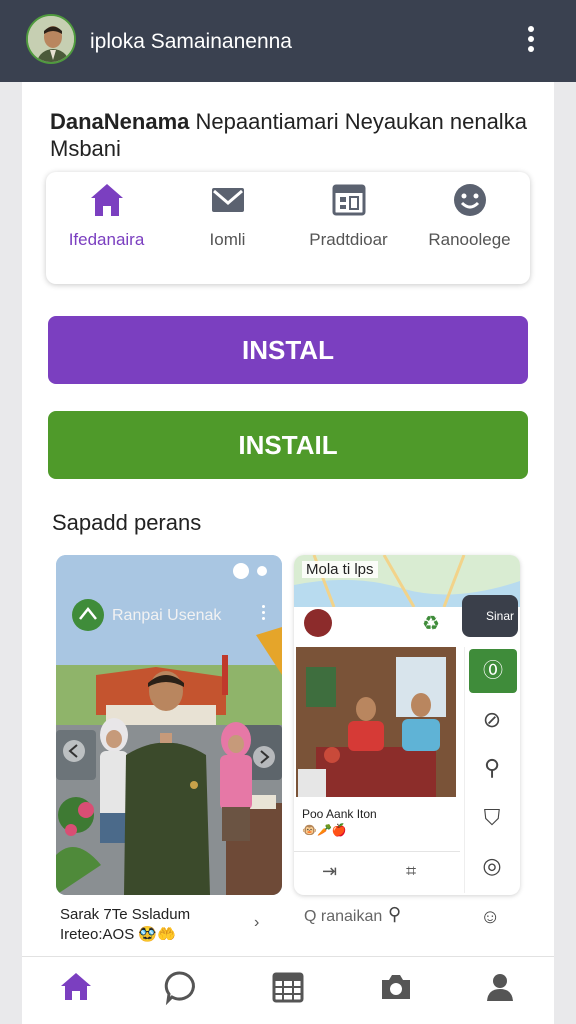 The width and height of the screenshot is (576, 1024). What do you see at coordinates (127, 522) in the screenshot?
I see `section-title: Sapadd perans` at bounding box center [127, 522].